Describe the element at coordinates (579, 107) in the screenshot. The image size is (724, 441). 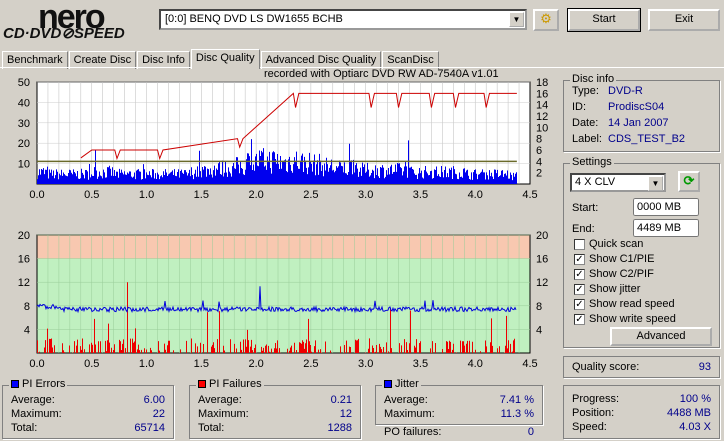
I see `id-label: ID:` at that location.